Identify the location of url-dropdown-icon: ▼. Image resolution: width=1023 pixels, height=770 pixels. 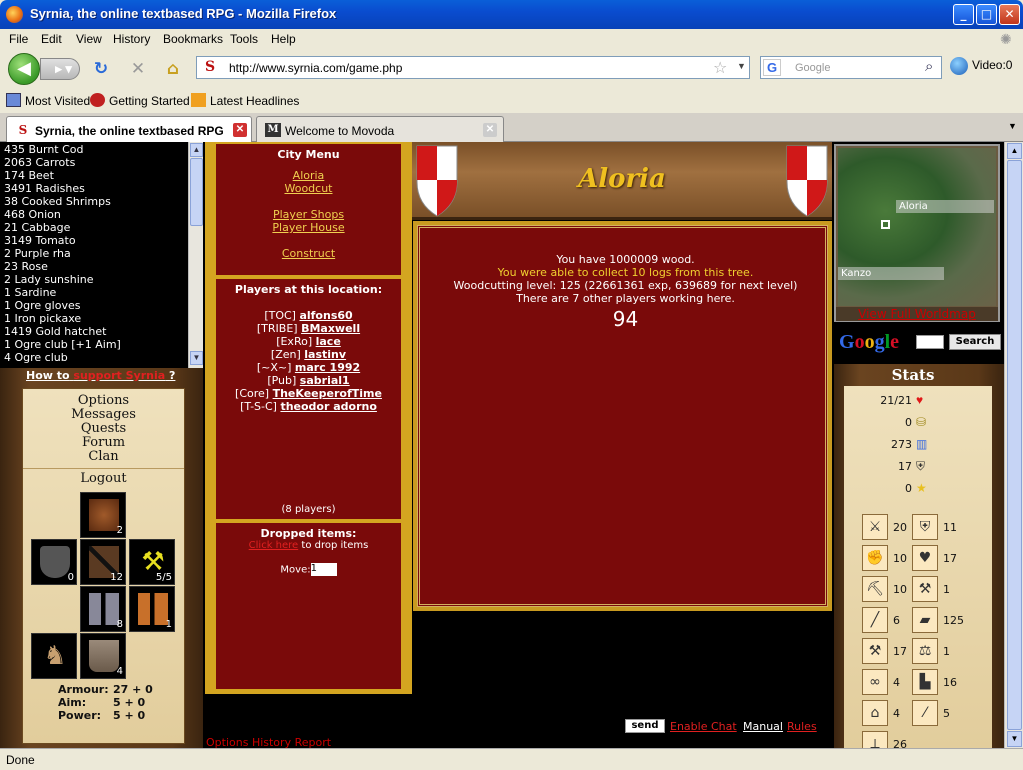
(741, 66).